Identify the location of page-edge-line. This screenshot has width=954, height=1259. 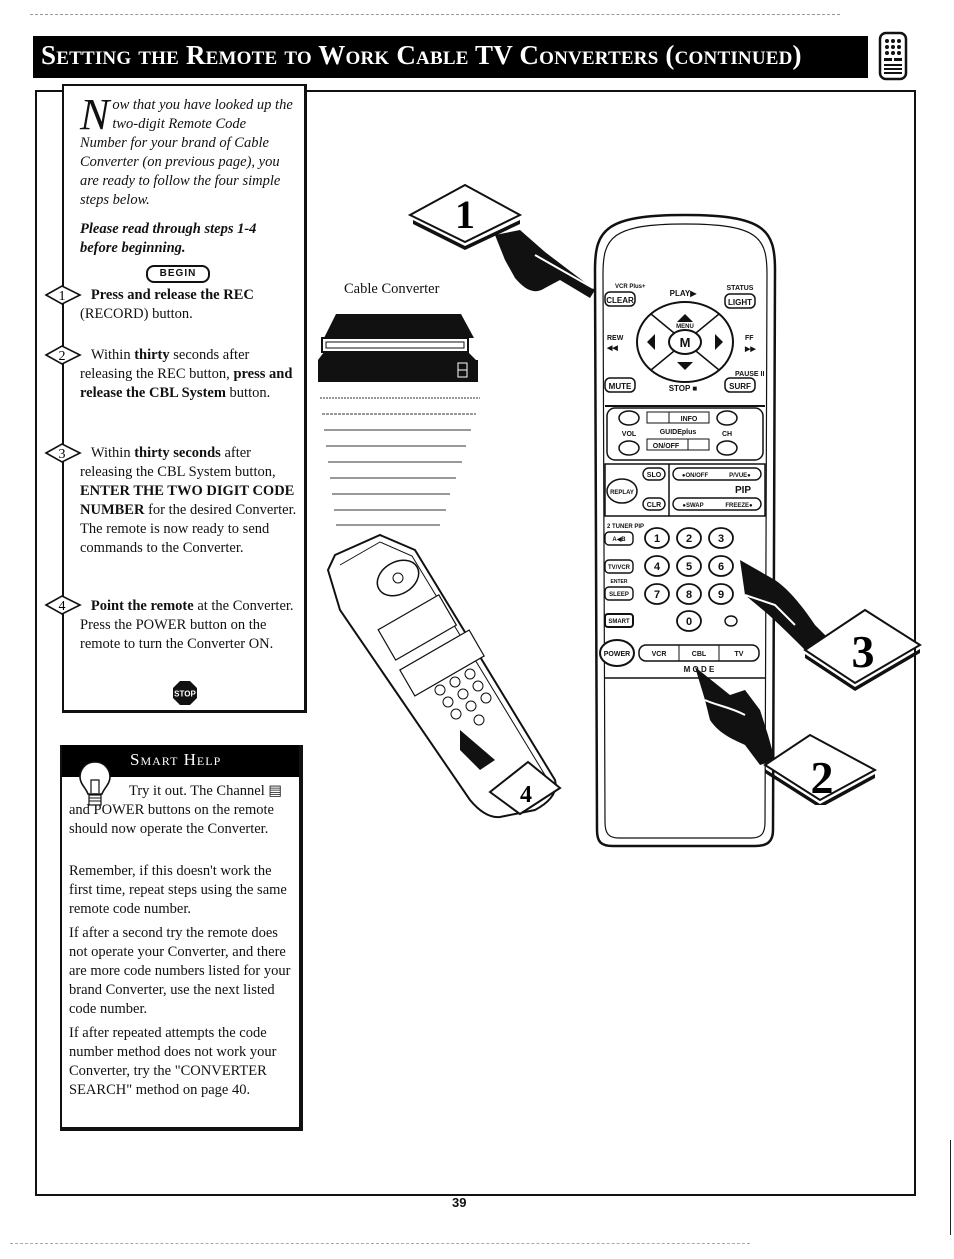
(950, 1187).